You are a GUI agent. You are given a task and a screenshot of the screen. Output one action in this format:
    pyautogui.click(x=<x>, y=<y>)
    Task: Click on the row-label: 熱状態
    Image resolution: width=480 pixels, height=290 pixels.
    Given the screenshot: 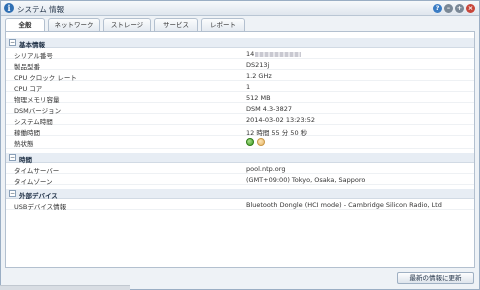 What is the action you would take?
    pyautogui.click(x=24, y=144)
    